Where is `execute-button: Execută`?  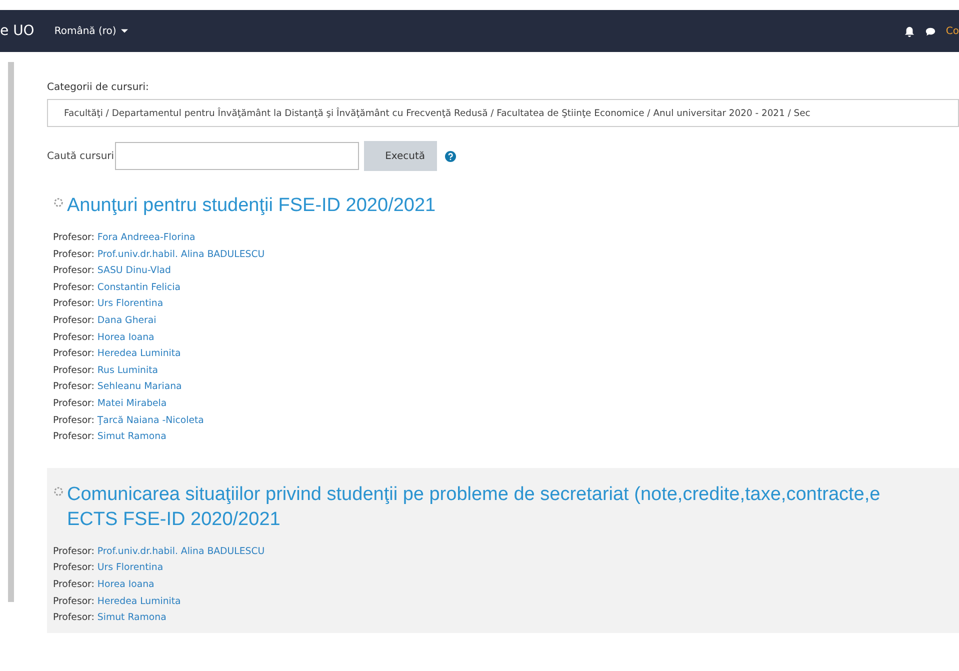 execute-button: Execută is located at coordinates (401, 156).